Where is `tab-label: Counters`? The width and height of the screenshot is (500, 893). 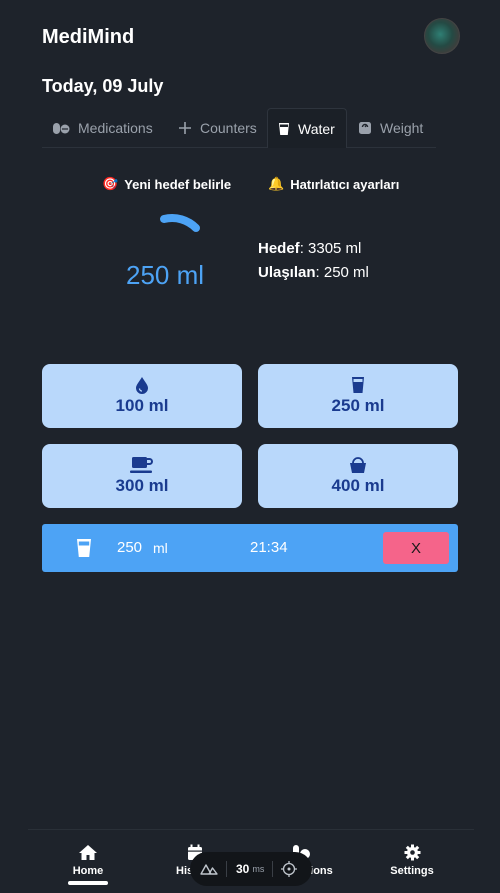 tab-label: Counters is located at coordinates (228, 128).